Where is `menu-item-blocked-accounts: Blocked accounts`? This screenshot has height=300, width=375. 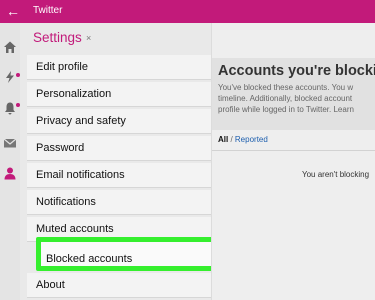
menu-item-blocked-accounts: Blocked accounts is located at coordinates (133, 254).